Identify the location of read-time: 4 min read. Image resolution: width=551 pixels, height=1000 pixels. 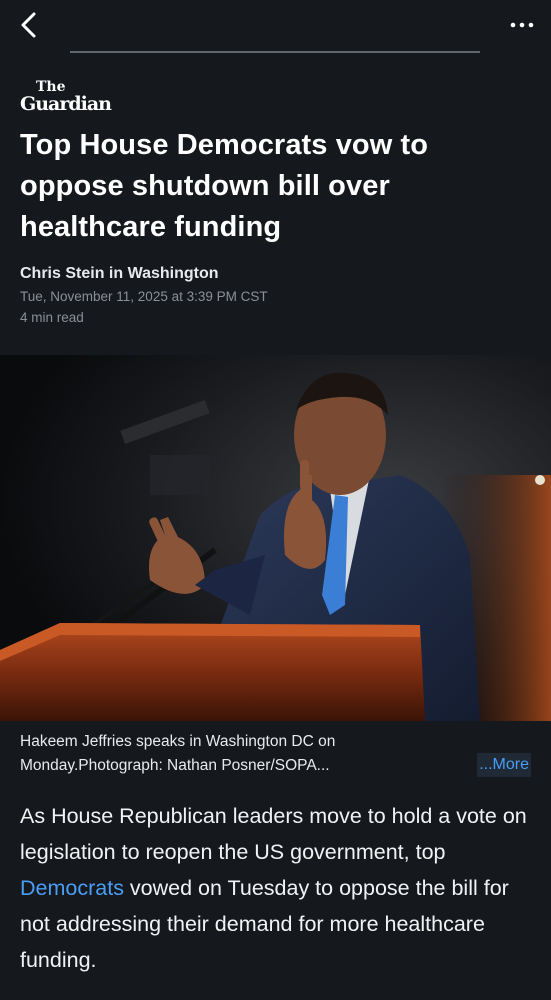
(52, 317).